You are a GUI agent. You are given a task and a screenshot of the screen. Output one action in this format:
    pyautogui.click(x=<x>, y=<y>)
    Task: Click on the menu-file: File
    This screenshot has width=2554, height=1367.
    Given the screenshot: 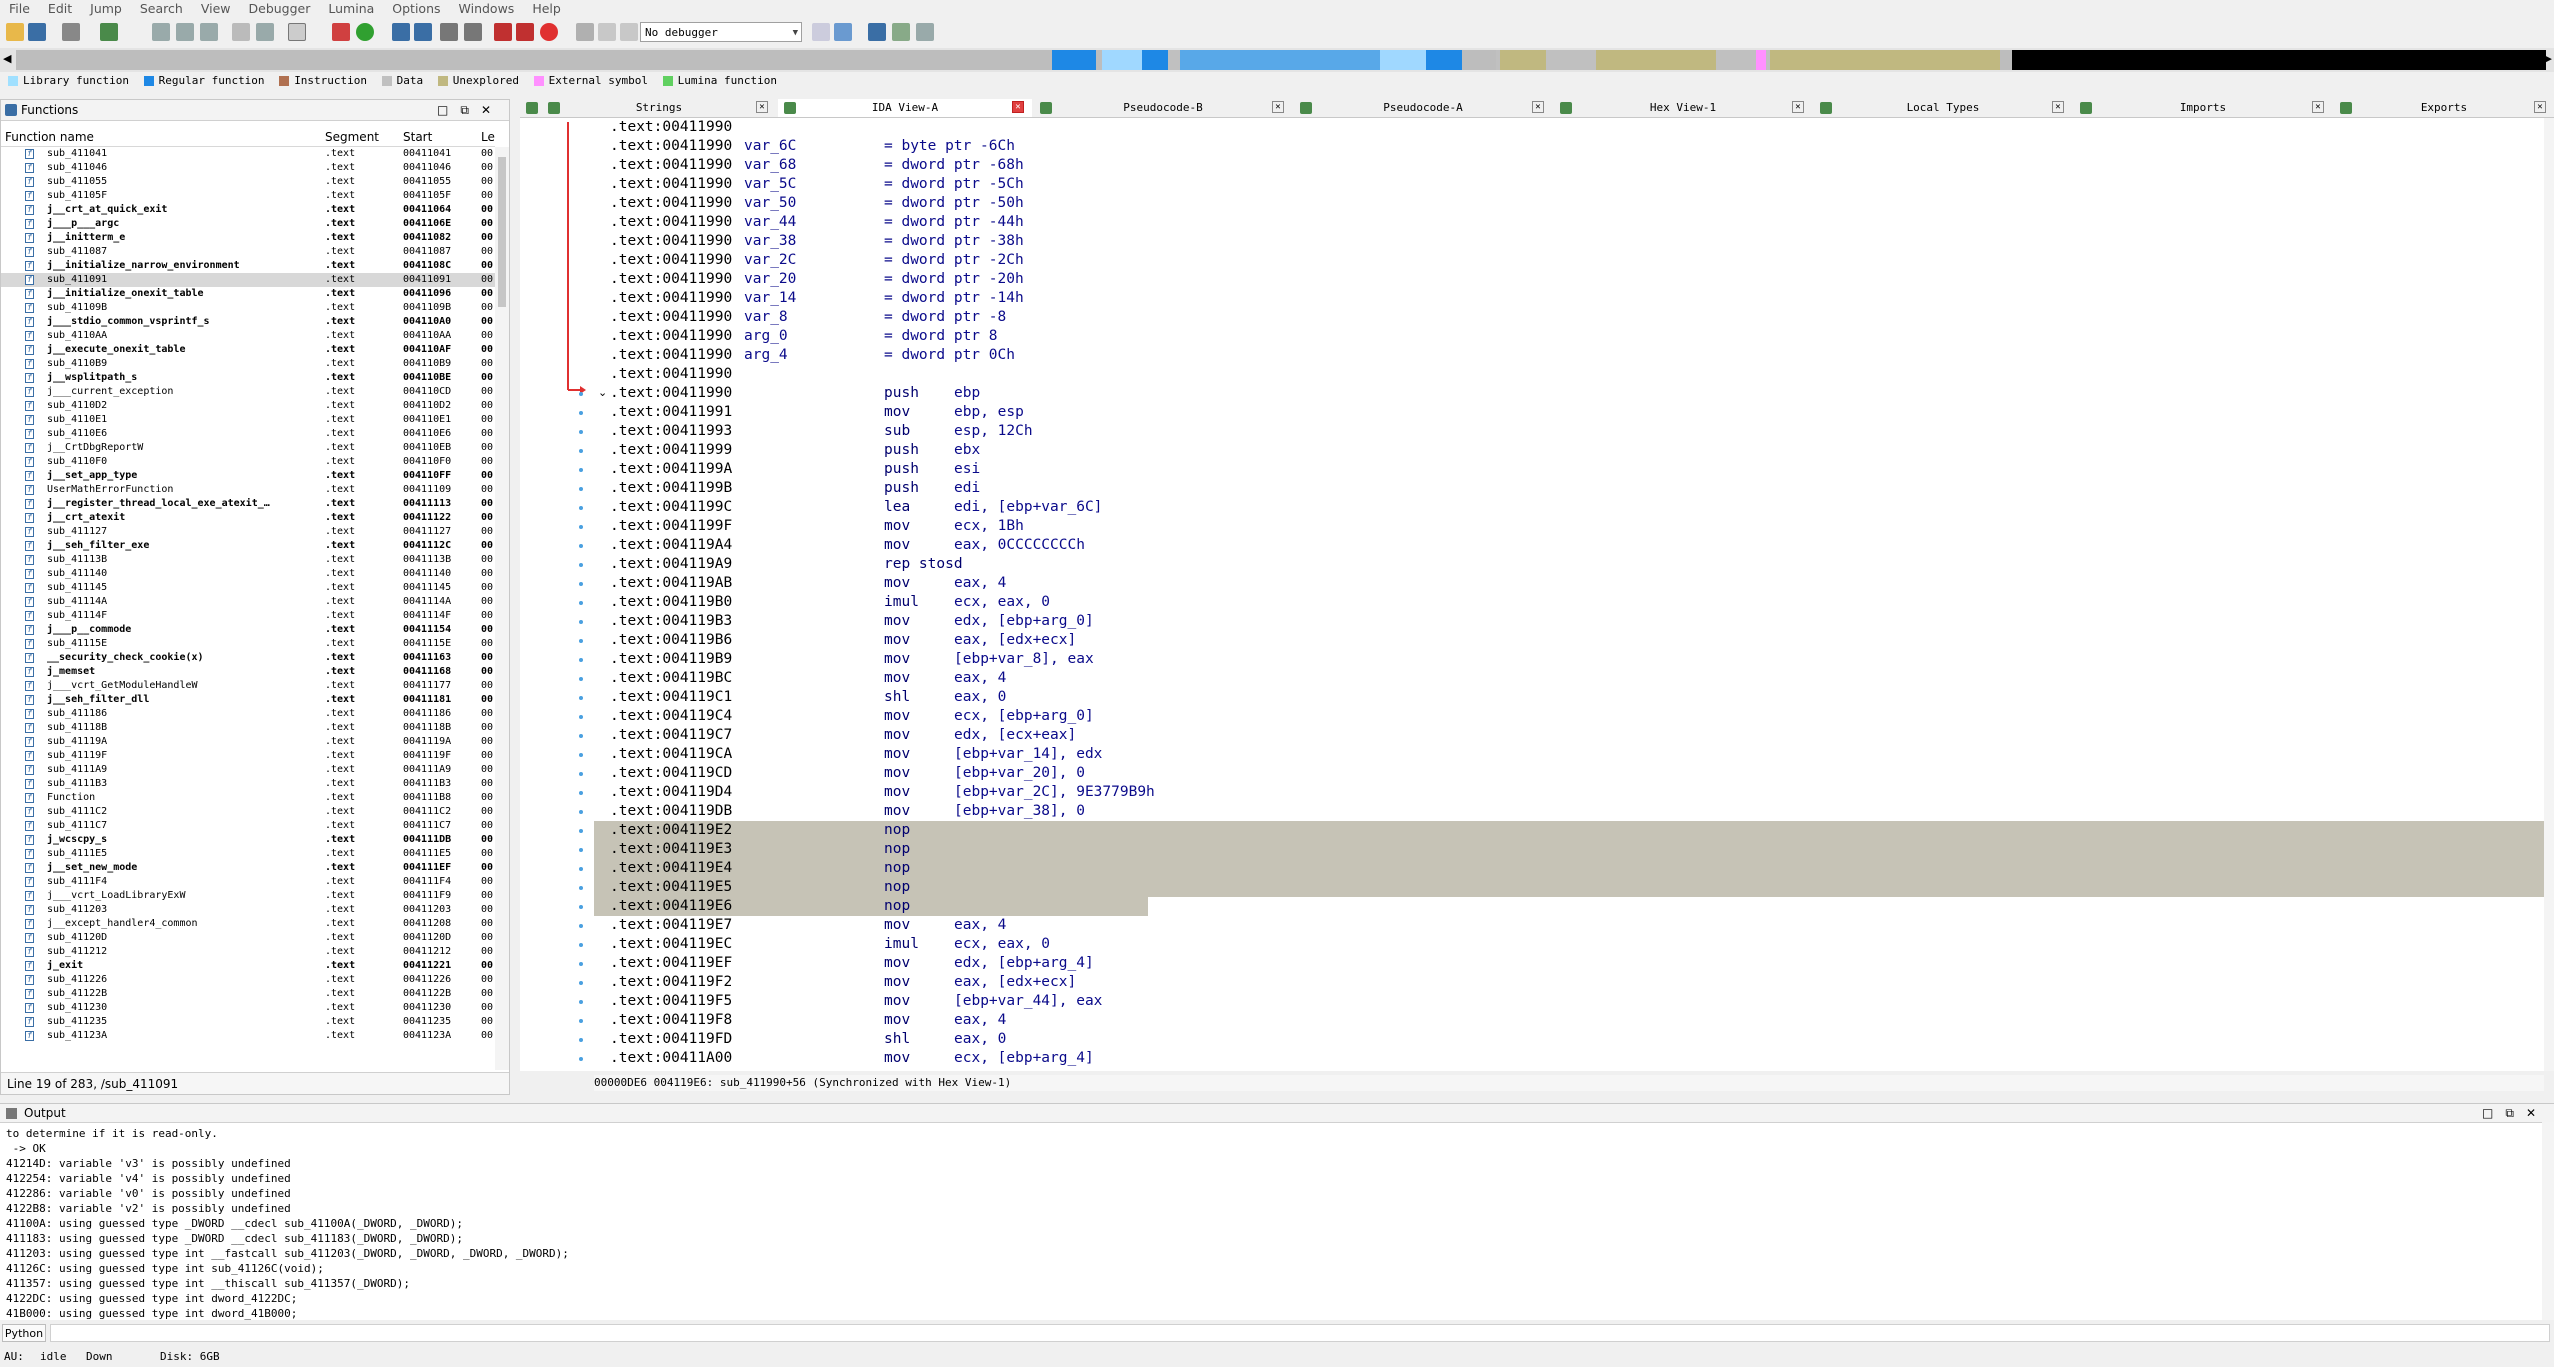 What is the action you would take?
    pyautogui.click(x=19, y=9)
    